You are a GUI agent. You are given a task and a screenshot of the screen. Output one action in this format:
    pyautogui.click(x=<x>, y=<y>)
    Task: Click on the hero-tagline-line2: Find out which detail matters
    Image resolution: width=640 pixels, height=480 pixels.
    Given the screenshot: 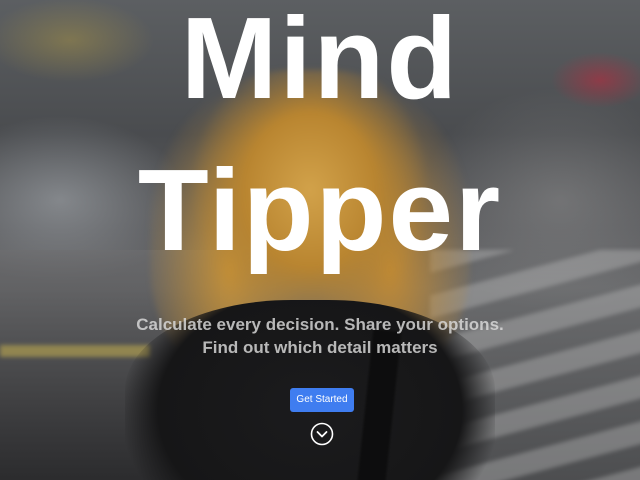 What is the action you would take?
    pyautogui.click(x=320, y=347)
    